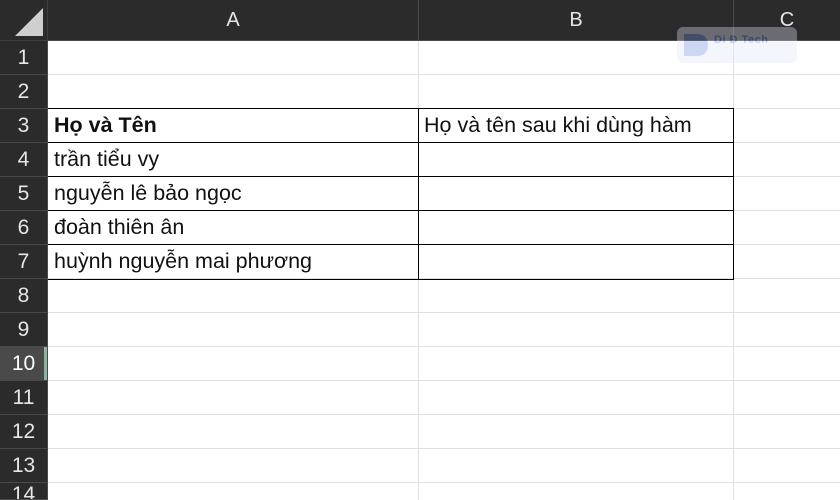 The width and height of the screenshot is (840, 500). What do you see at coordinates (24, 92) in the screenshot?
I see `row-header-2: 2` at bounding box center [24, 92].